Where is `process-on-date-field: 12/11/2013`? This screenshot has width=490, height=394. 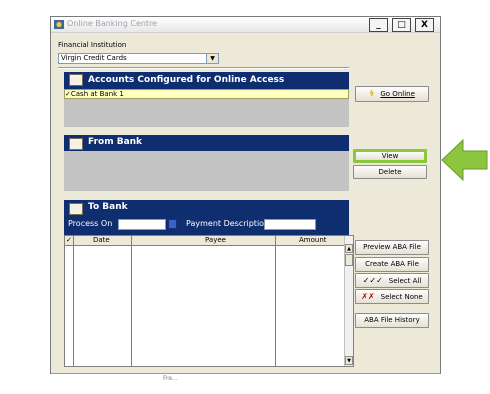 process-on-date-field: 12/11/2013 is located at coordinates (142, 224).